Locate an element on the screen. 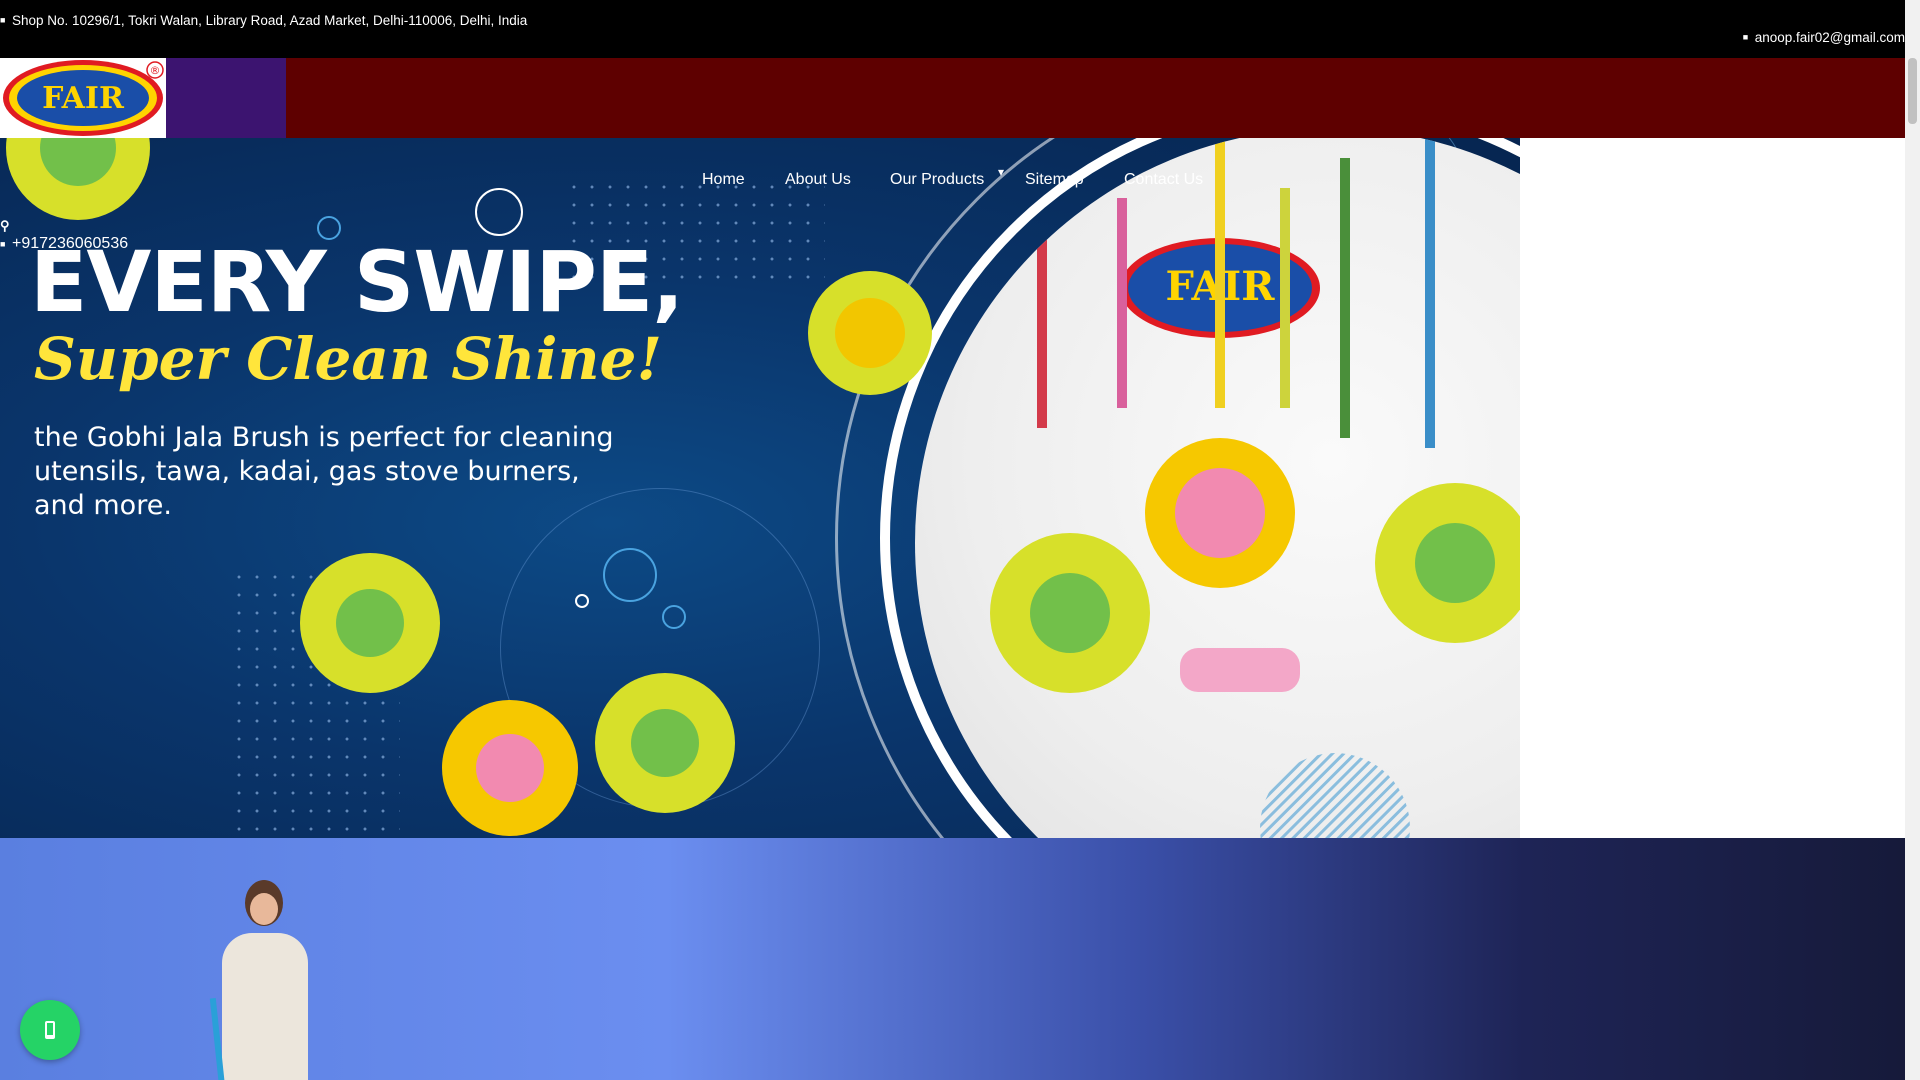  phone-info: ■ +917236060536 is located at coordinates (64, 244).